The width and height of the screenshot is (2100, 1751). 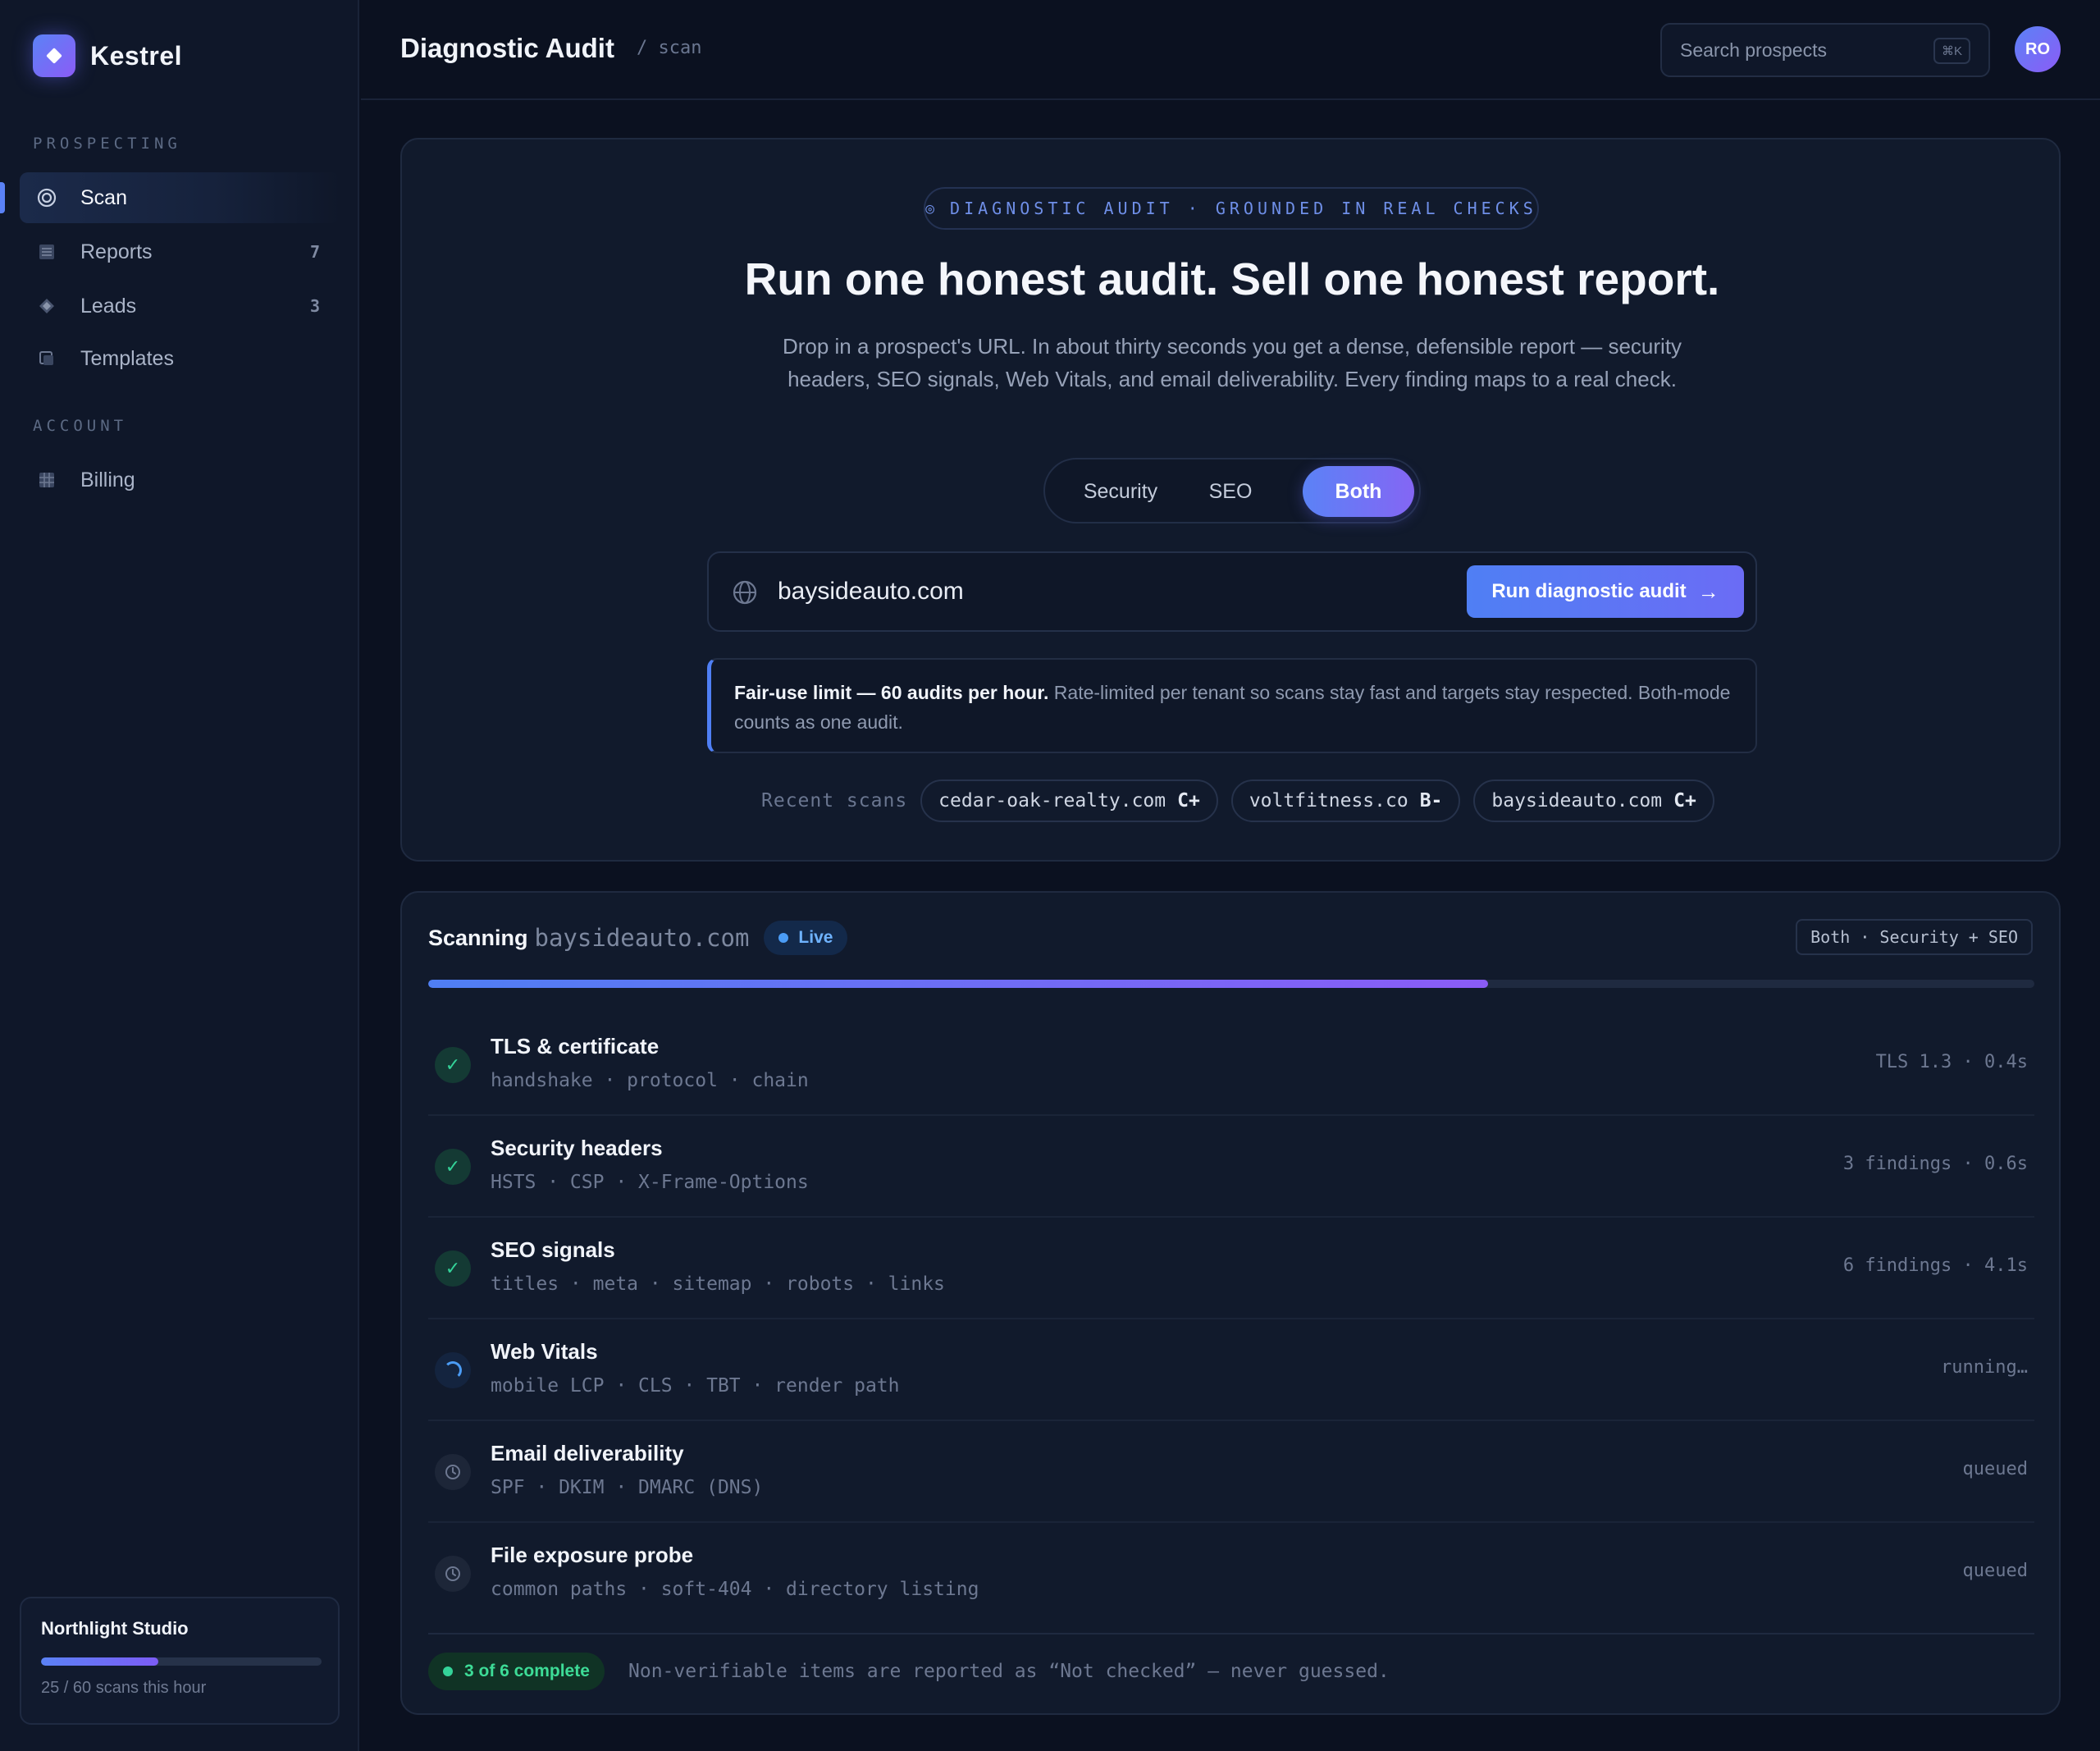 I want to click on check-title: File exposure probe, so click(x=592, y=1555).